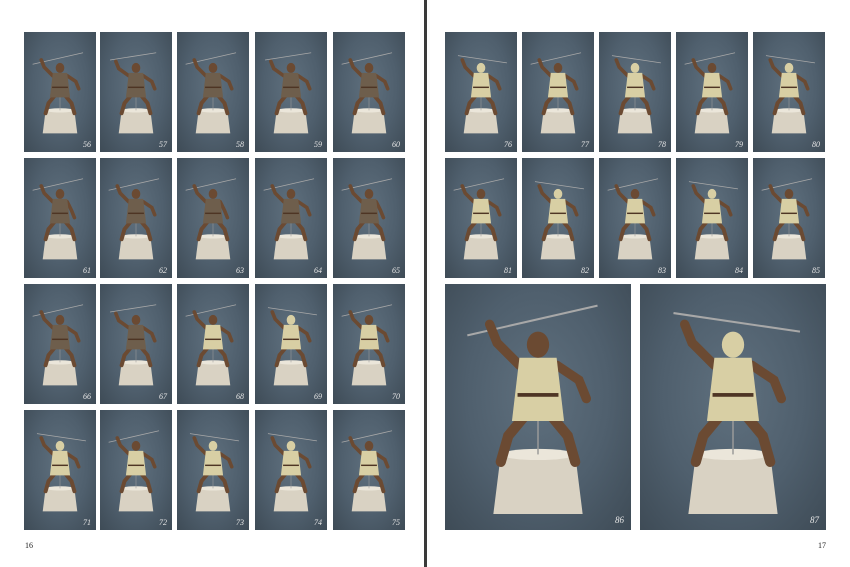 This screenshot has width=850, height=567. What do you see at coordinates (814, 520) in the screenshot?
I see `photo-number: 87` at bounding box center [814, 520].